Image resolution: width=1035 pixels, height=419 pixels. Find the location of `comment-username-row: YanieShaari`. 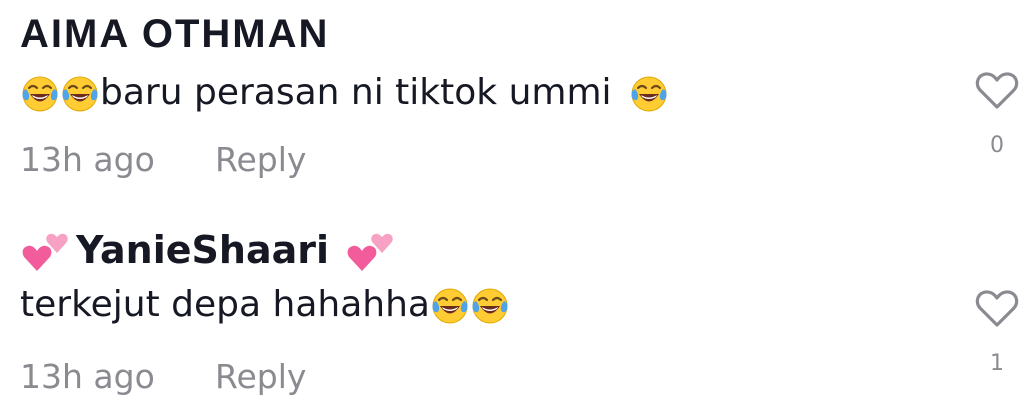

comment-username-row: YanieShaari is located at coordinates (207, 250).